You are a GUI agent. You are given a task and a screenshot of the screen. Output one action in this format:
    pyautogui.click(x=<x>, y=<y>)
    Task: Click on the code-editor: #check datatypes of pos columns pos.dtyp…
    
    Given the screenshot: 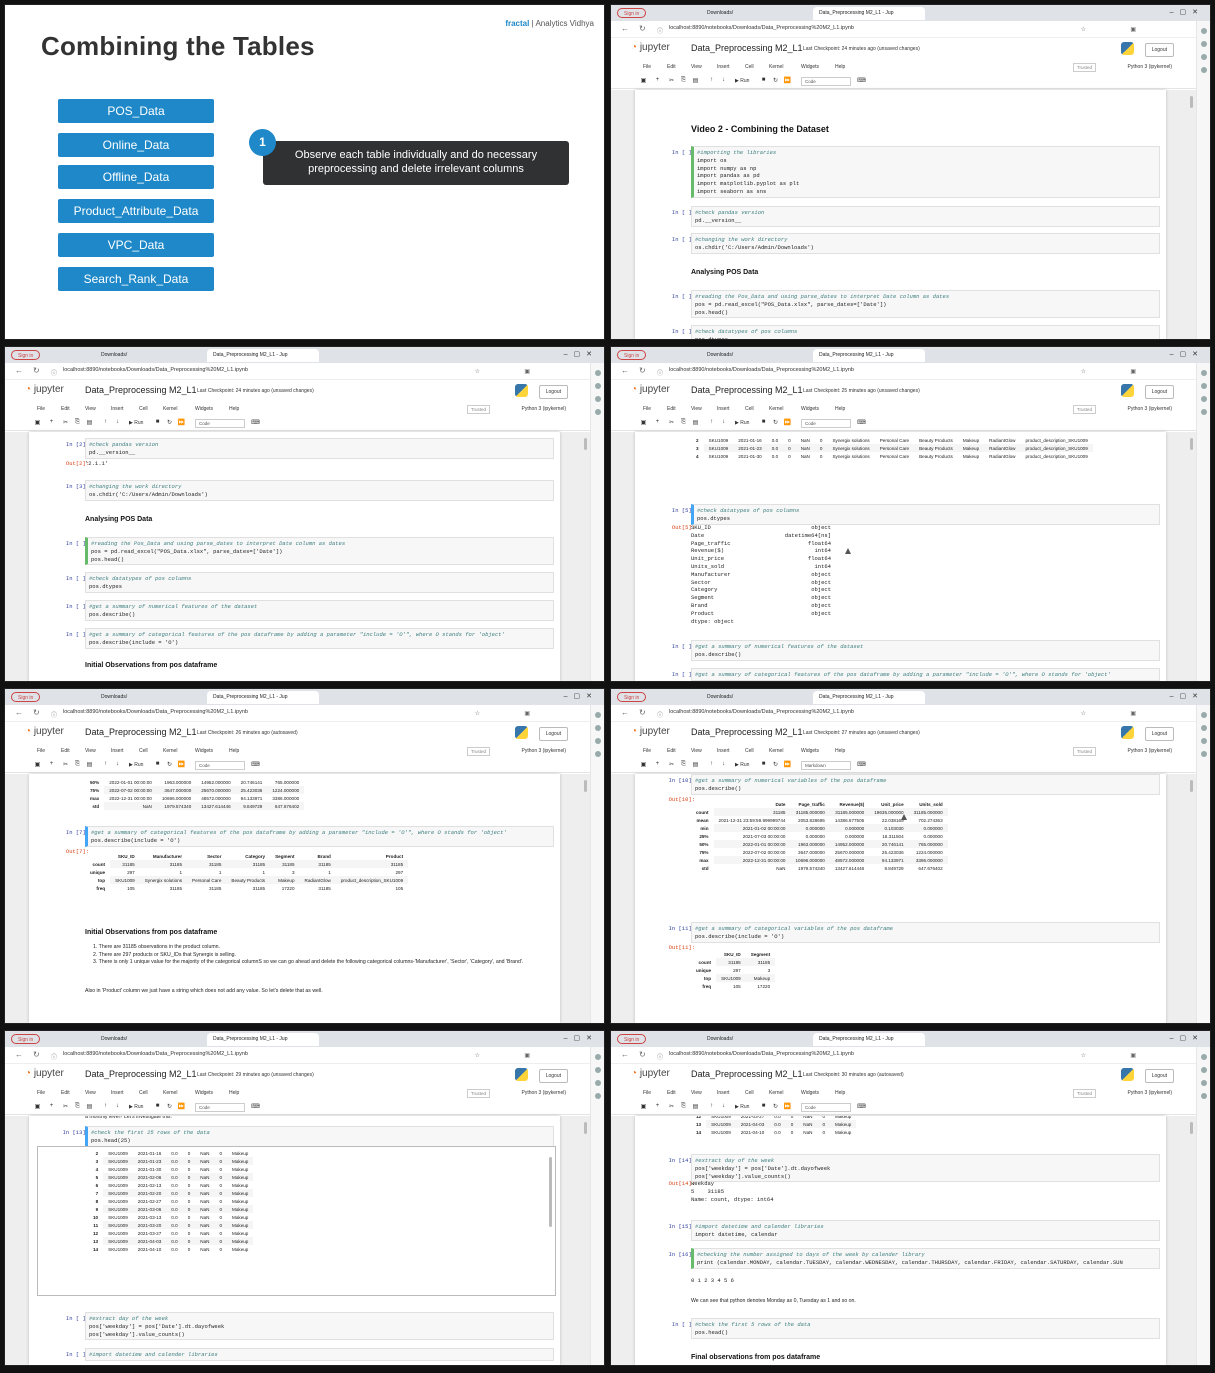 What is the action you would take?
    pyautogui.click(x=925, y=514)
    